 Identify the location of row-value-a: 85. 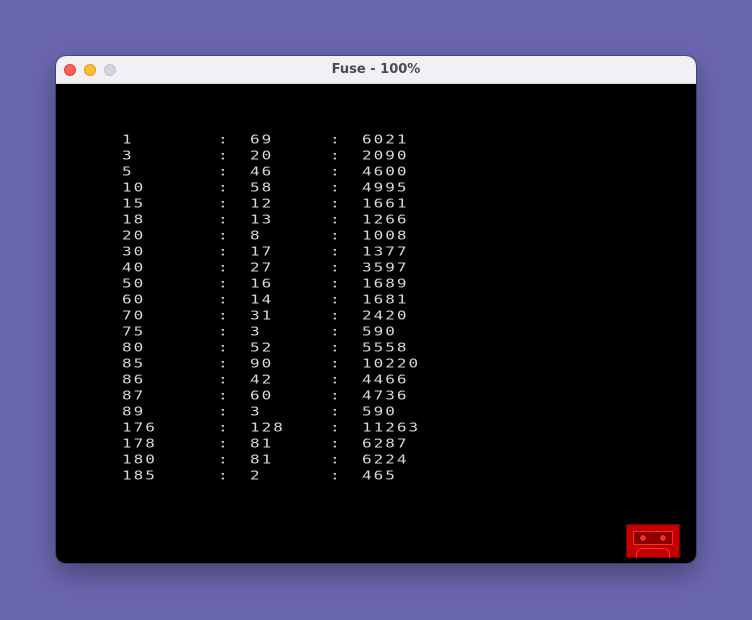
(134, 363).